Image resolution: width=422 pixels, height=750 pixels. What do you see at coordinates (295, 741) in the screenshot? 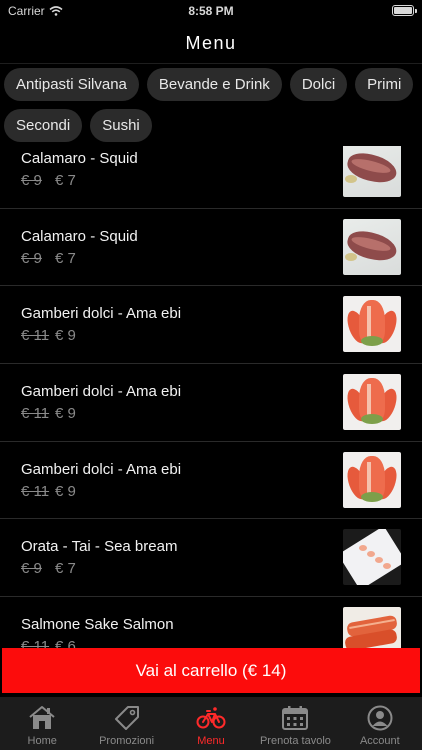
I see `tab-label: Prenota tavolo` at bounding box center [295, 741].